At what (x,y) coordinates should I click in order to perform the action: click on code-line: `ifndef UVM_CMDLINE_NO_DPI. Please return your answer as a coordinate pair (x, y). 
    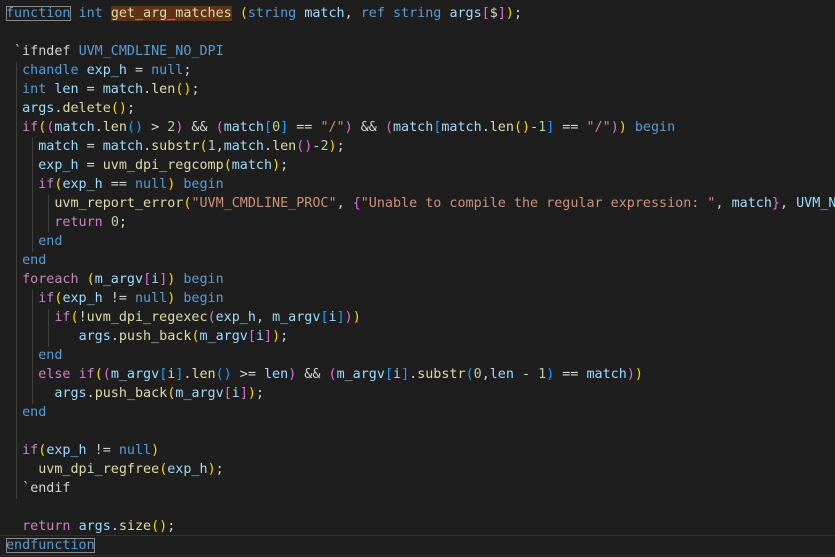
    Looking at the image, I should click on (115, 51).